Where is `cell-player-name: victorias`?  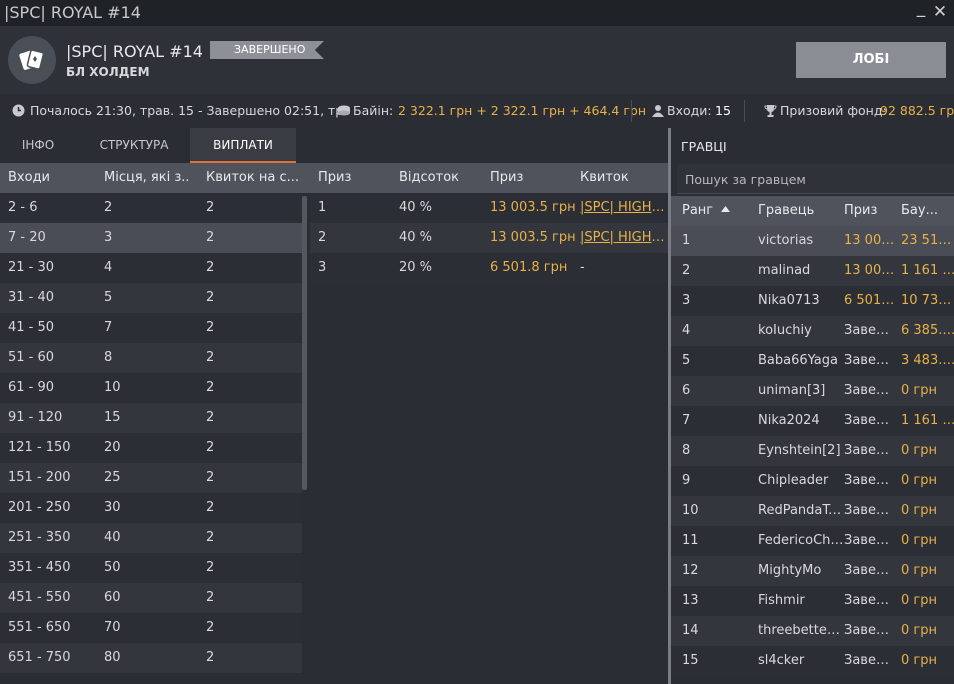
cell-player-name: victorias is located at coordinates (786, 240).